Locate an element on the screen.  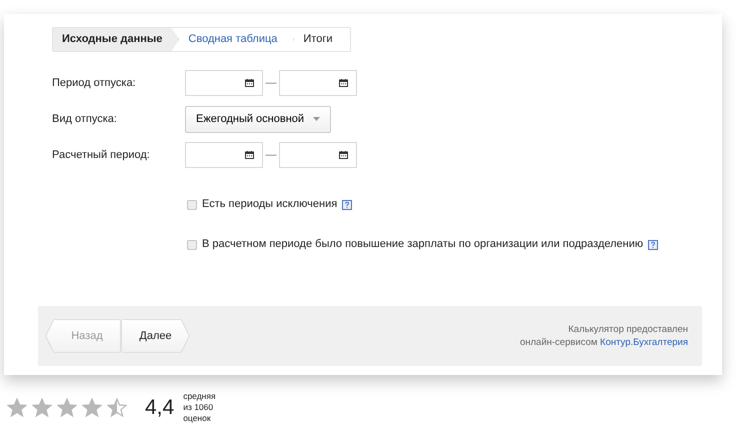
checkbox-label: Есть периоды исключения is located at coordinates (270, 204).